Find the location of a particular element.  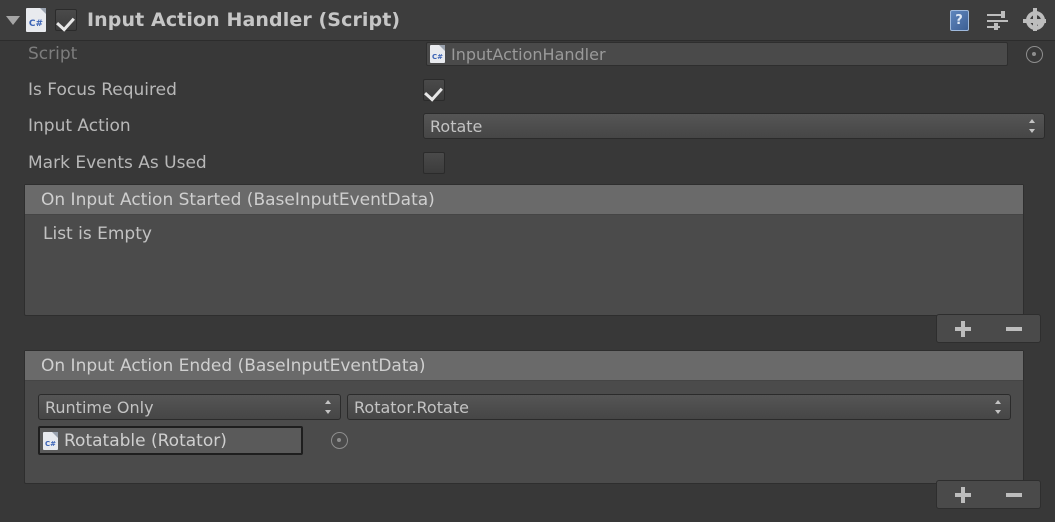

event-list-buttons-started is located at coordinates (988, 328).